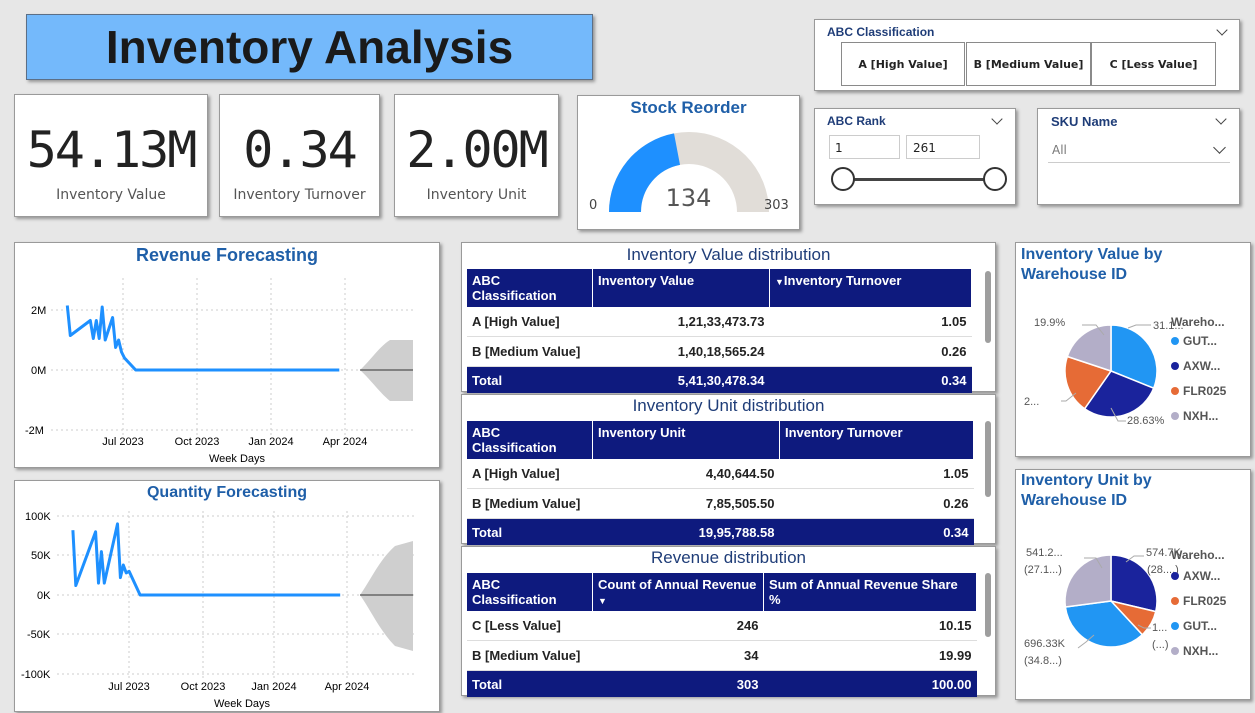 The image size is (1255, 713). What do you see at coordinates (728, 405) in the screenshot?
I see `table-title: Inventory Unit distribution` at bounding box center [728, 405].